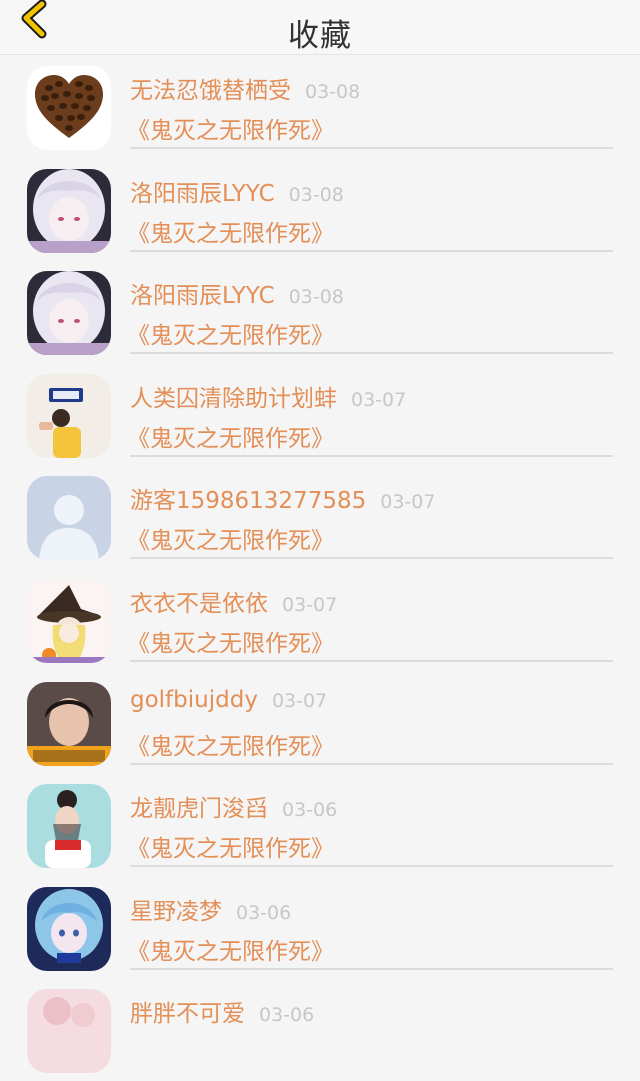 The width and height of the screenshot is (640, 1081). Describe the element at coordinates (233, 399) in the screenshot. I see `user-name: 人类囚清除助计划蚌` at that location.